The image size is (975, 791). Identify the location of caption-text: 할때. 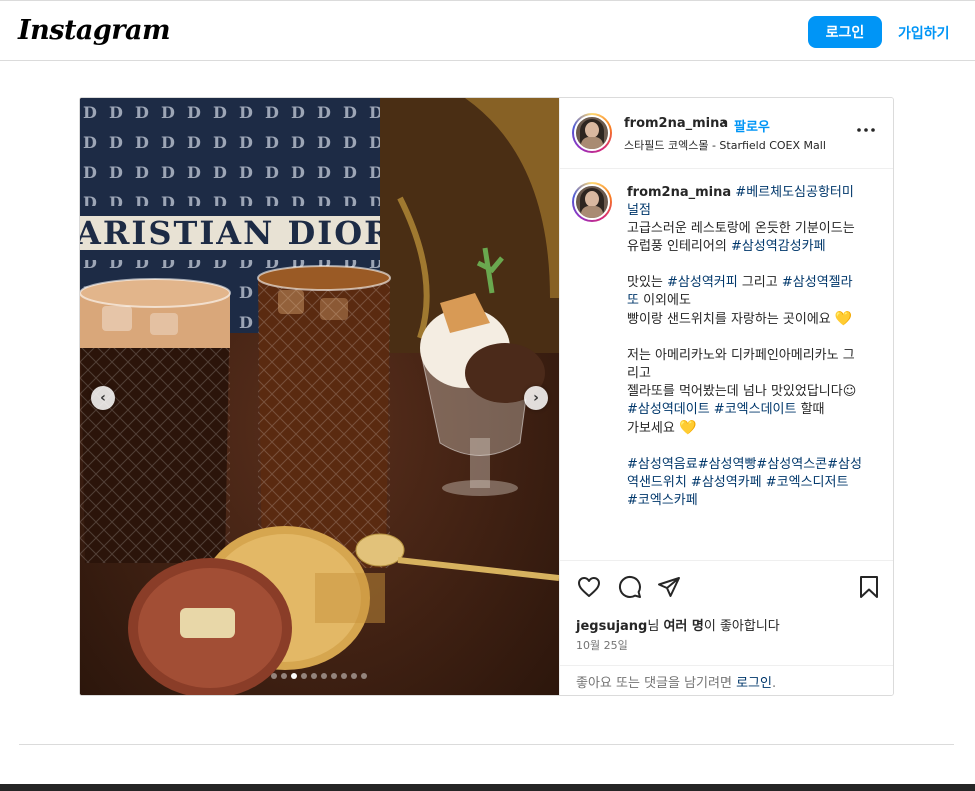
(810, 409).